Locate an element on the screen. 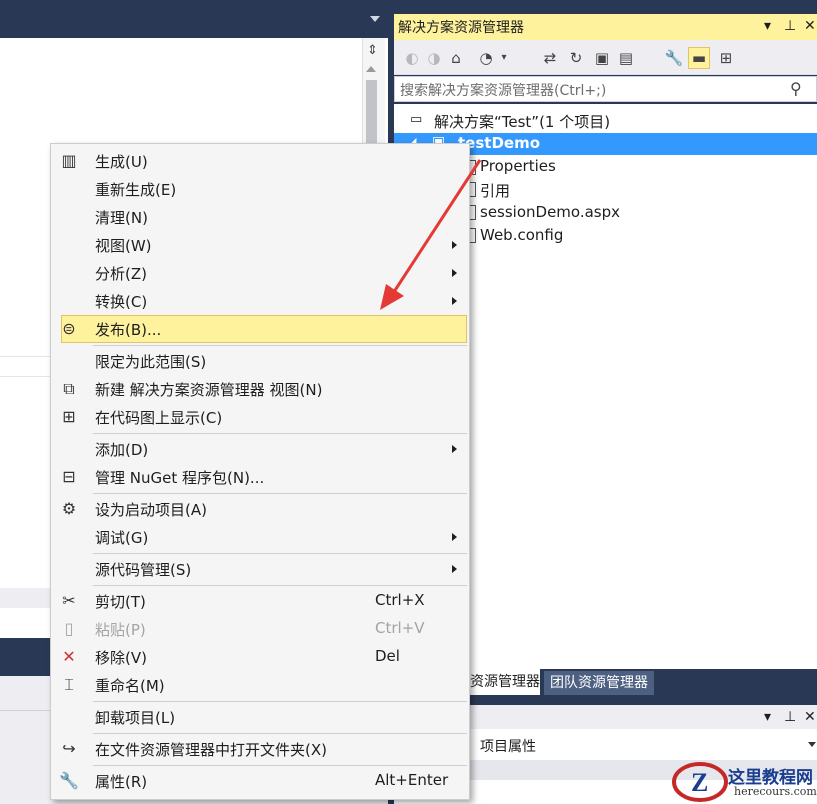 The height and width of the screenshot is (804, 817). solution-explorer-toolbar: ◐ ◑ ⌂ ◔ ▾ ⇄ ↻ ▣ ▤ 🔧 ▬ ⊞ is located at coordinates (605, 57).